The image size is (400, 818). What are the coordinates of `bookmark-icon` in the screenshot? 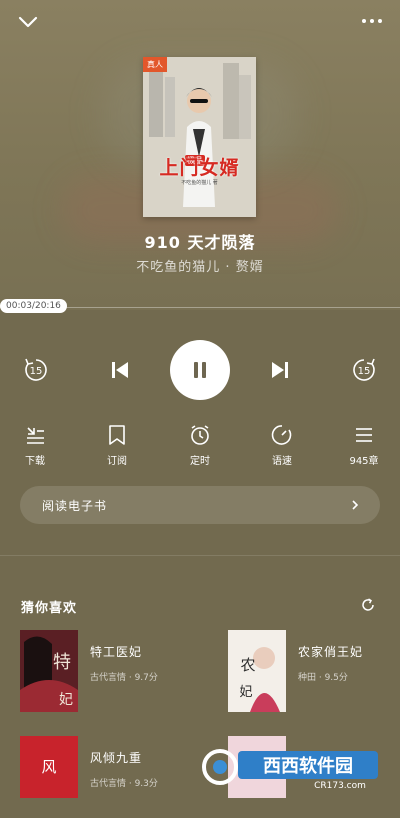 It's located at (117, 435).